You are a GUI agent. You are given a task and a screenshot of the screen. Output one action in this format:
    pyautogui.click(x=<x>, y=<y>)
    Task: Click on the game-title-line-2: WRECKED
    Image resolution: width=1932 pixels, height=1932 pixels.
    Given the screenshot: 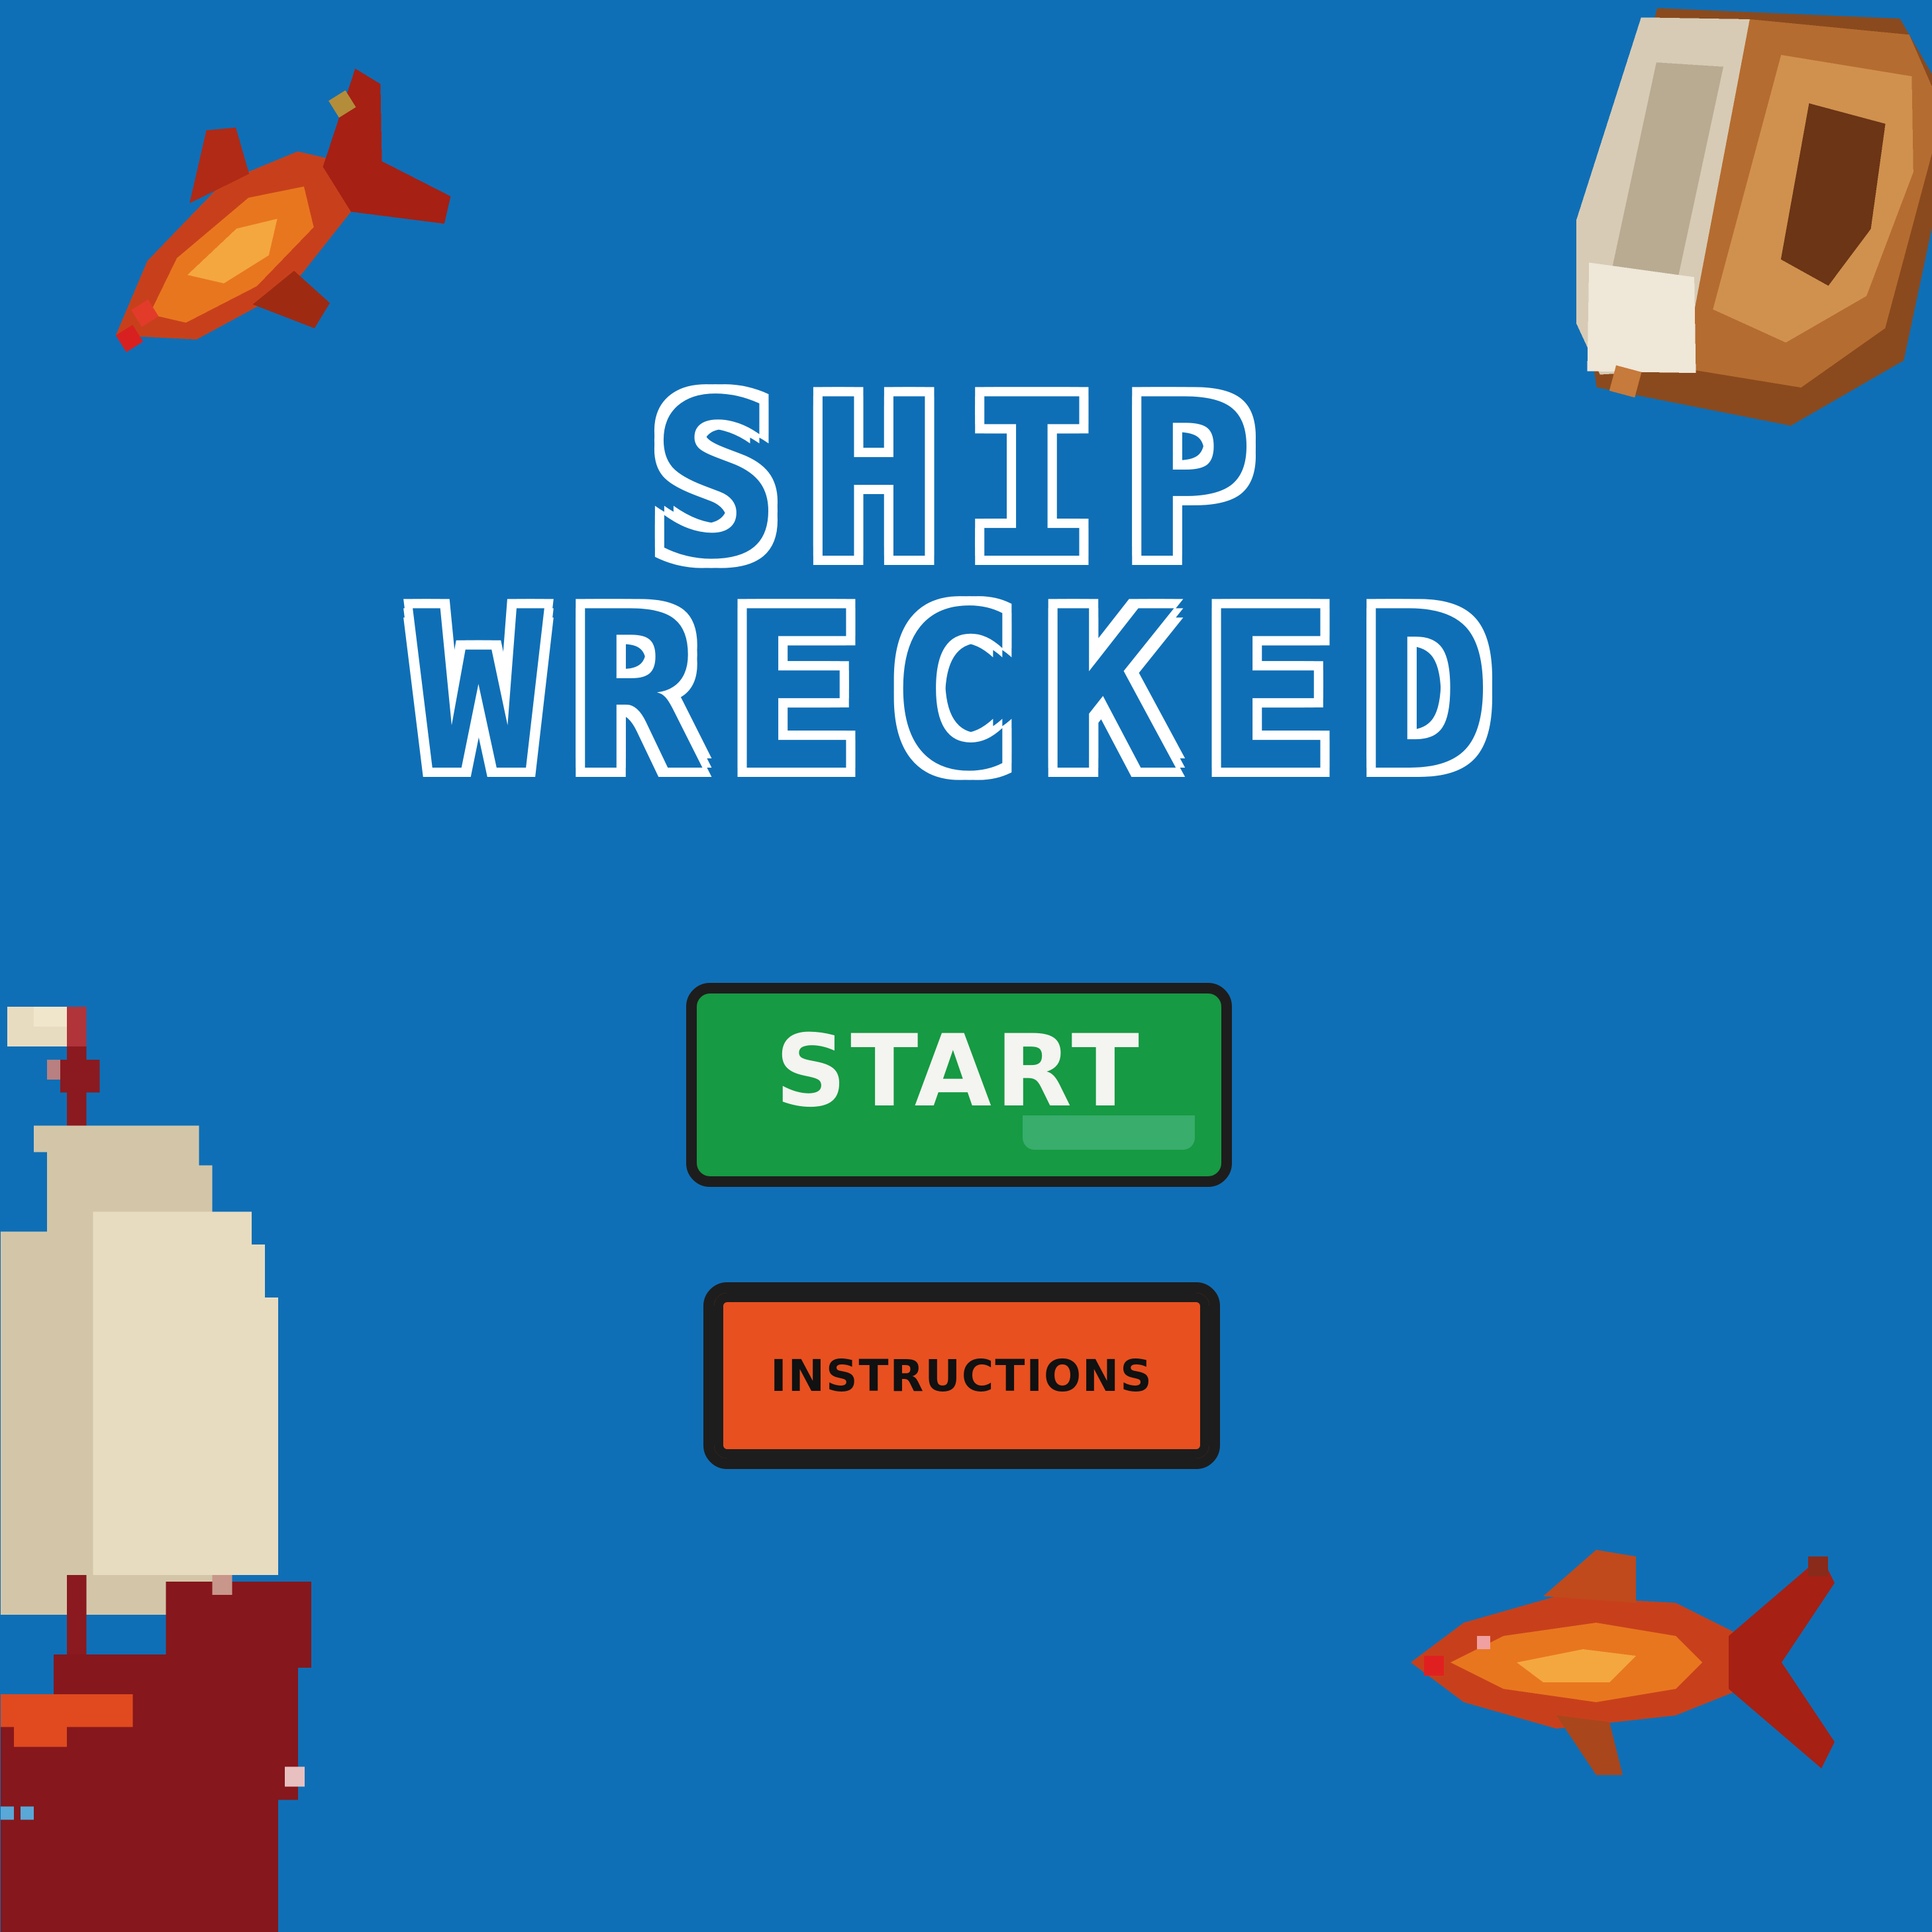 What is the action you would take?
    pyautogui.click(x=966, y=692)
    